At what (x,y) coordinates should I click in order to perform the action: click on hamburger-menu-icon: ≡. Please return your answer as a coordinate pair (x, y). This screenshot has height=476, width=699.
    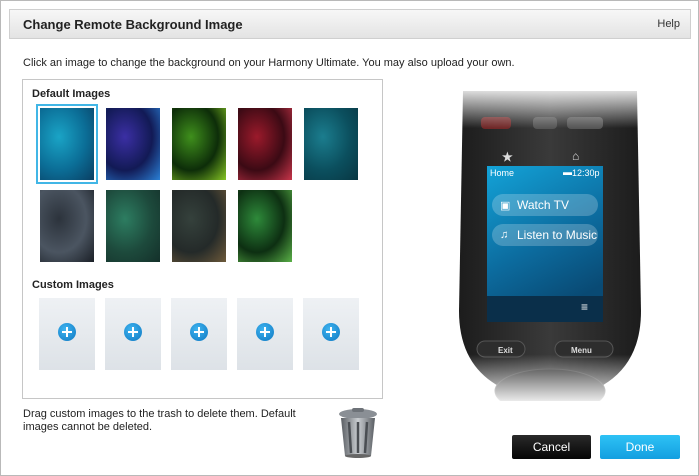
    Looking at the image, I should click on (584, 307).